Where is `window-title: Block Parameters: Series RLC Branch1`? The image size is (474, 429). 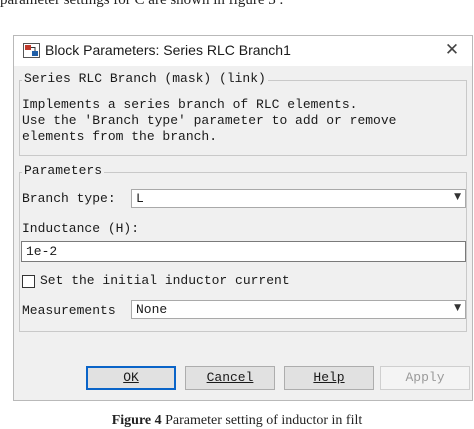 window-title: Block Parameters: Series RLC Branch1 is located at coordinates (168, 50).